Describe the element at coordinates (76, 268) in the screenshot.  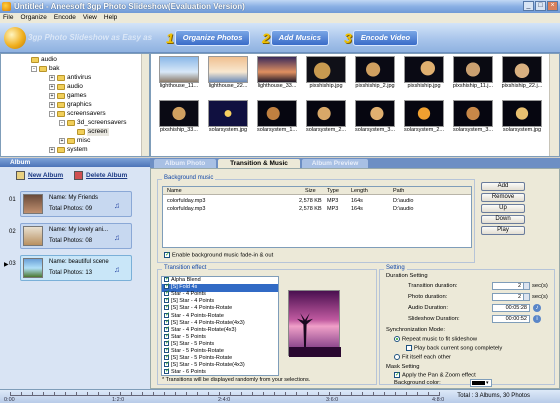
I see `album-item-selected: Name: beautiful scene Total Photos: 13 ♫` at that location.